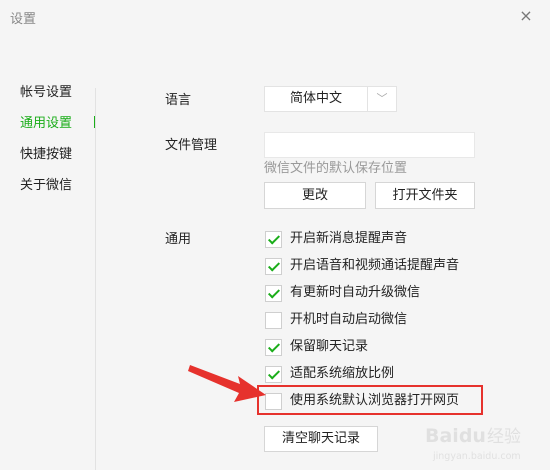 The height and width of the screenshot is (470, 550). What do you see at coordinates (316, 99) in the screenshot?
I see `language-value: 简体中文` at bounding box center [316, 99].